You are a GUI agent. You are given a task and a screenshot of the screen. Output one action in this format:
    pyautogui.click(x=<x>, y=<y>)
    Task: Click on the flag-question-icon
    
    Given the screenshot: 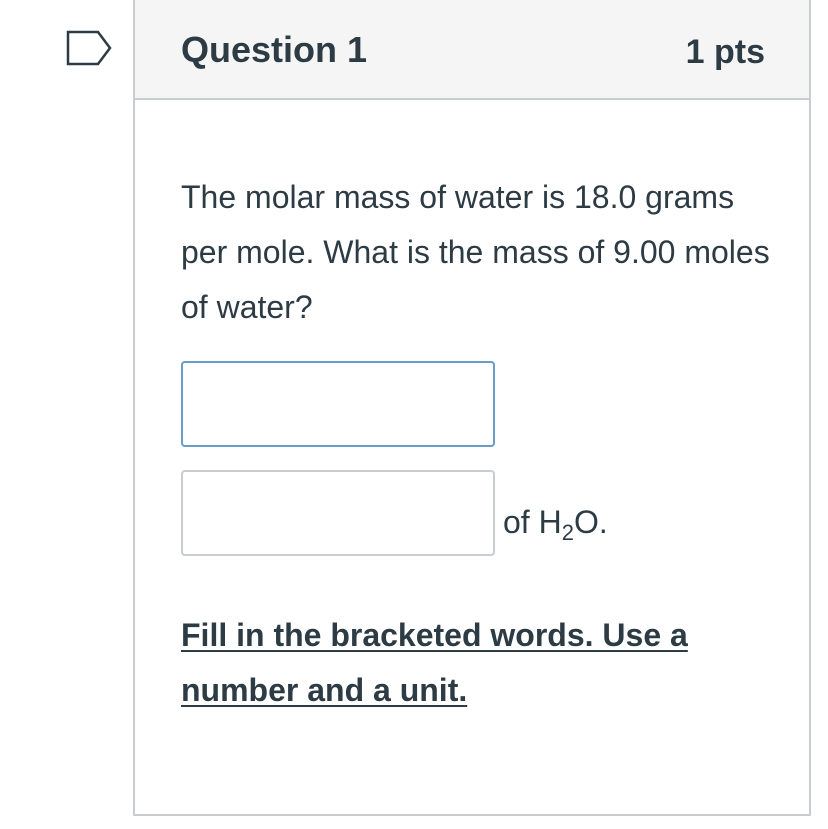 What is the action you would take?
    pyautogui.click(x=89, y=48)
    